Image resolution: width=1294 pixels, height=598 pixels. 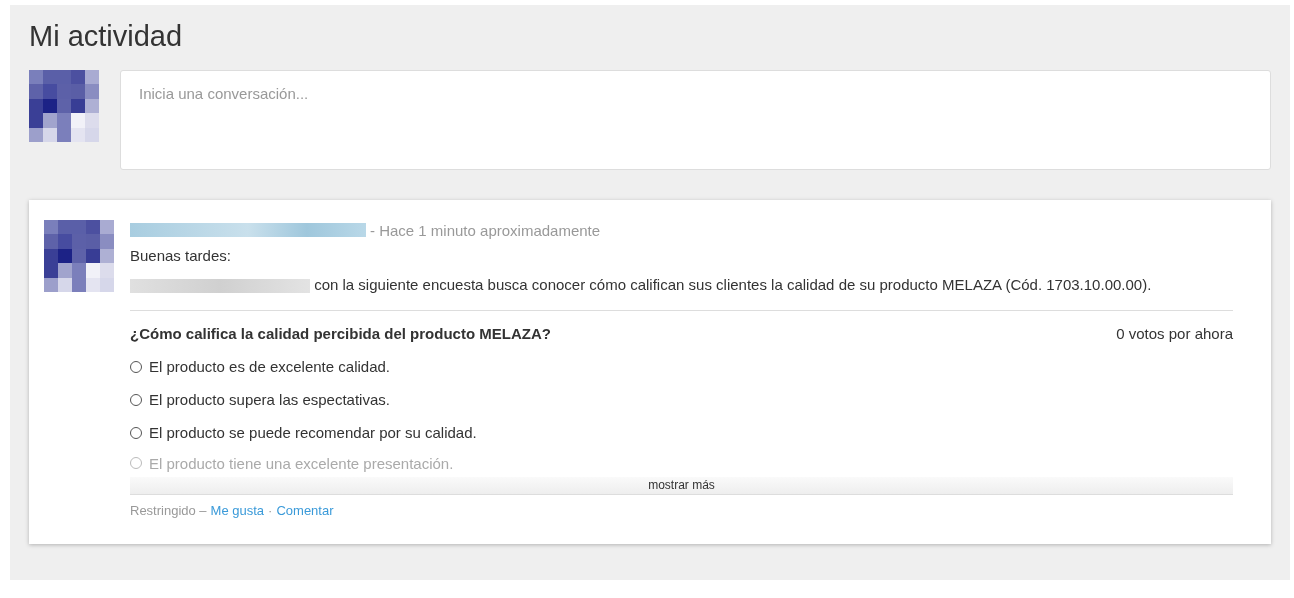 I want to click on post-text: con la siguiente encuesta busca conocer cómo califican sus clientes la calidad de su producto MELAZA (Cód. 1703.10.00.00)., so click(x=681, y=285).